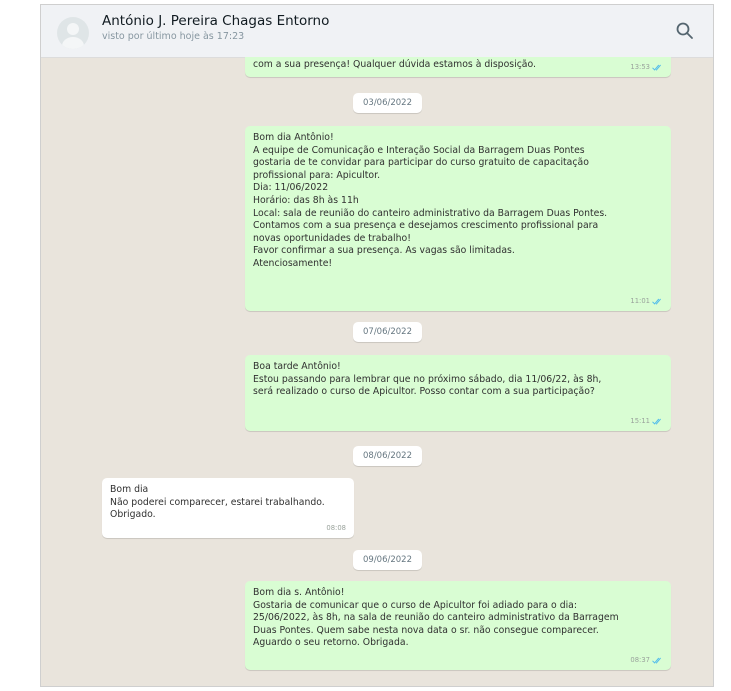 The height and width of the screenshot is (691, 731). What do you see at coordinates (387, 103) in the screenshot?
I see `date-separator: 03/06/2022` at bounding box center [387, 103].